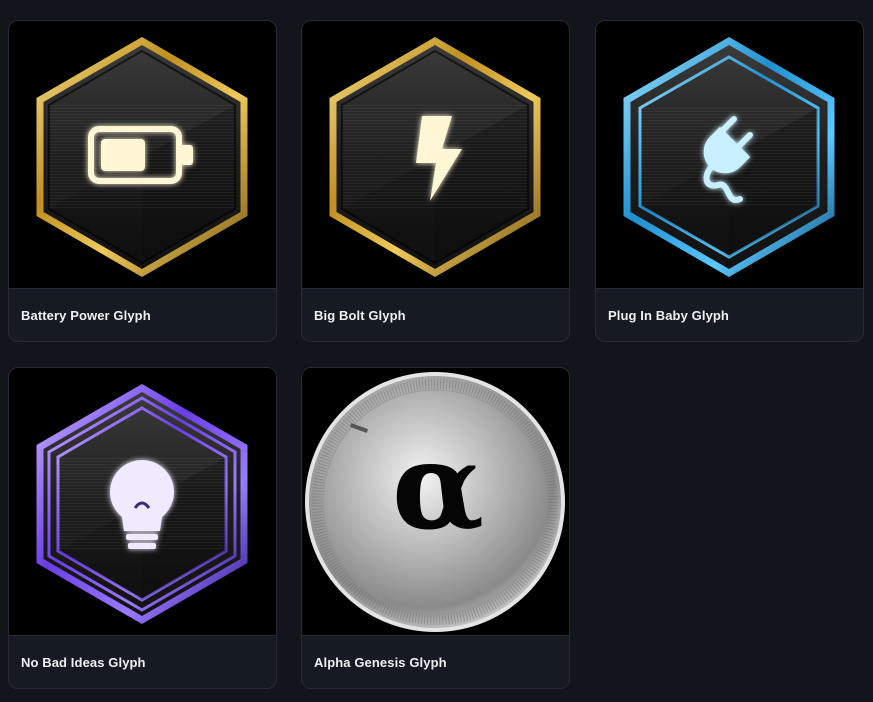  I want to click on lightning-bolt-icon, so click(435, 157).